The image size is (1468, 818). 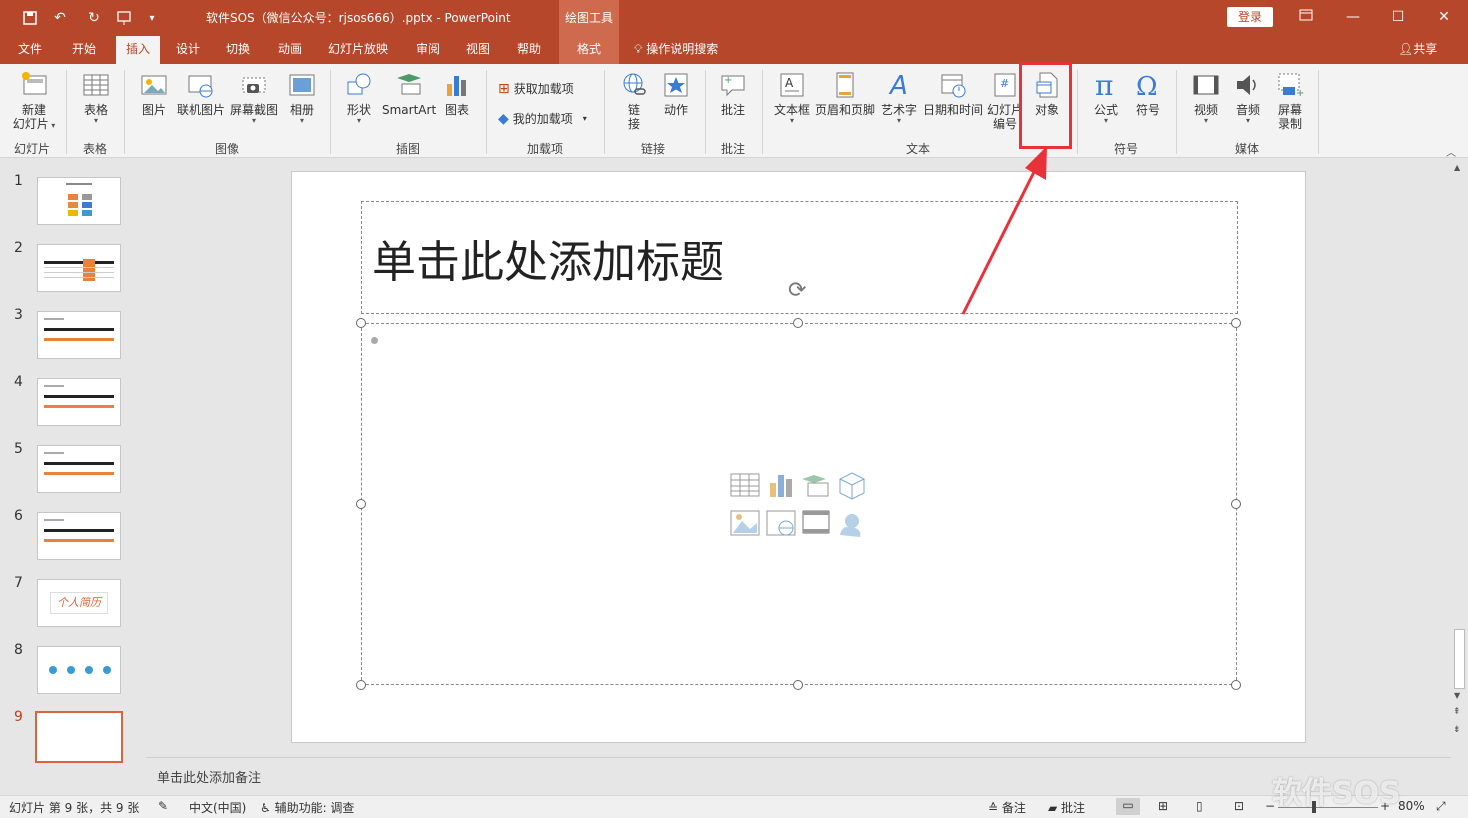 I want to click on minimize-icon: —, so click(x=1353, y=17).